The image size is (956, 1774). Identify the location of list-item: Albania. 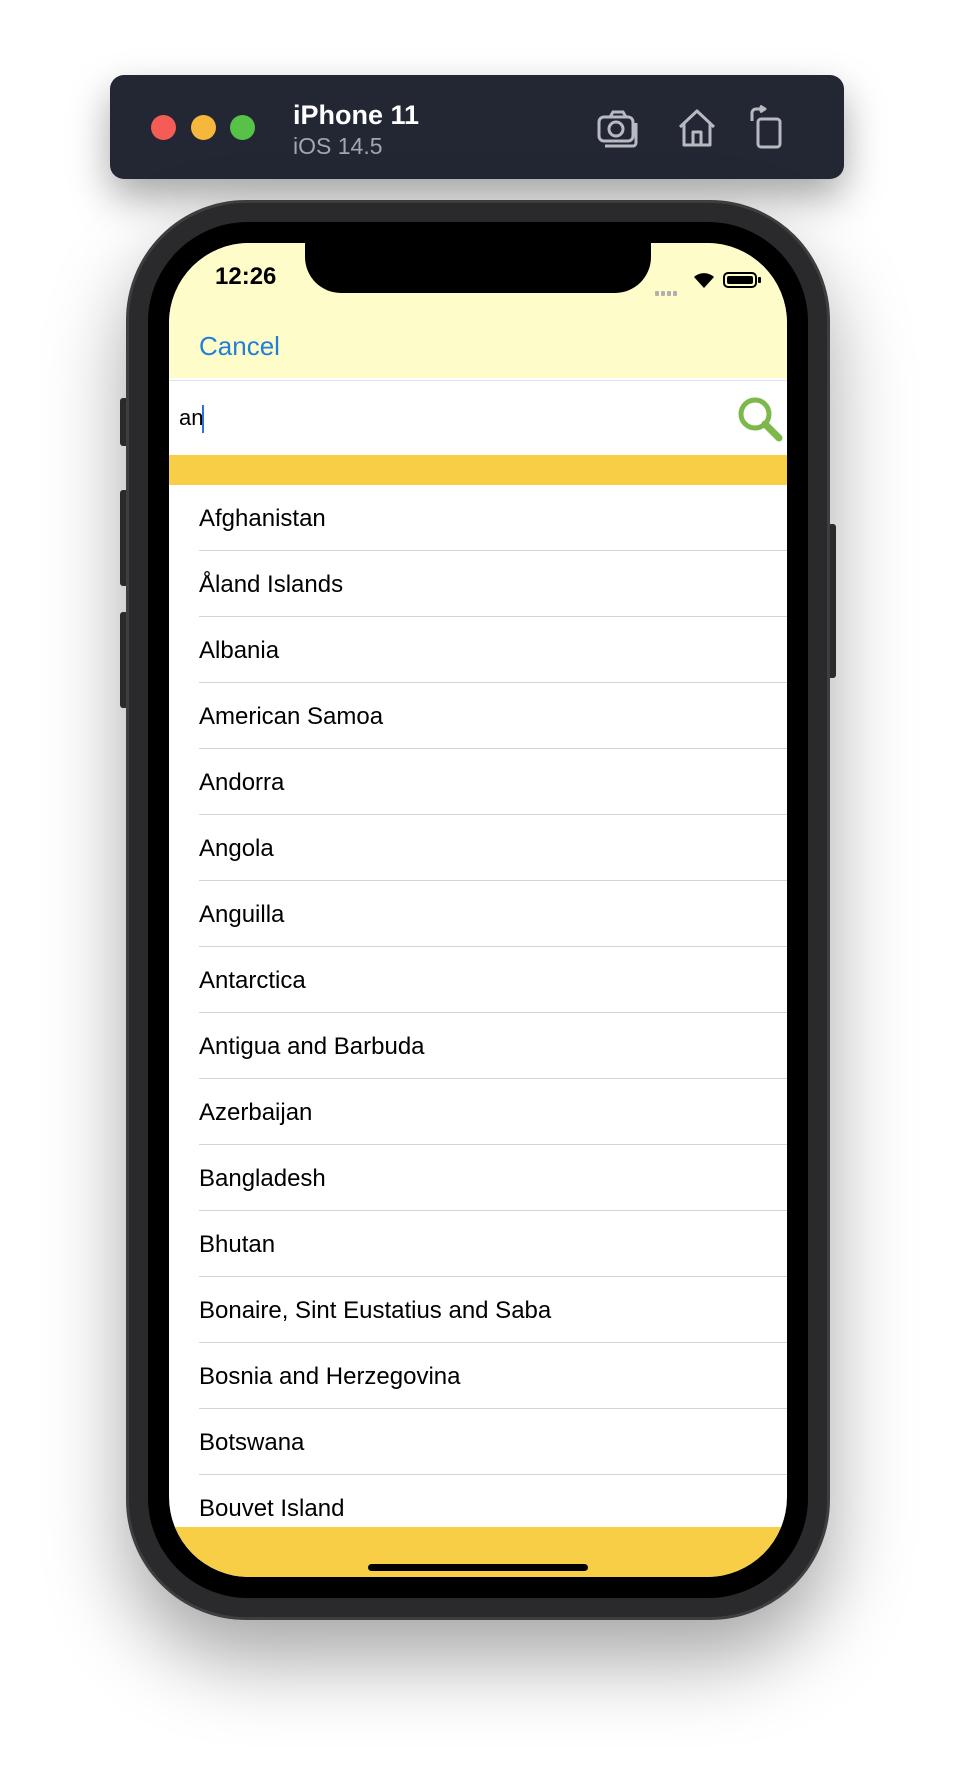
(478, 650).